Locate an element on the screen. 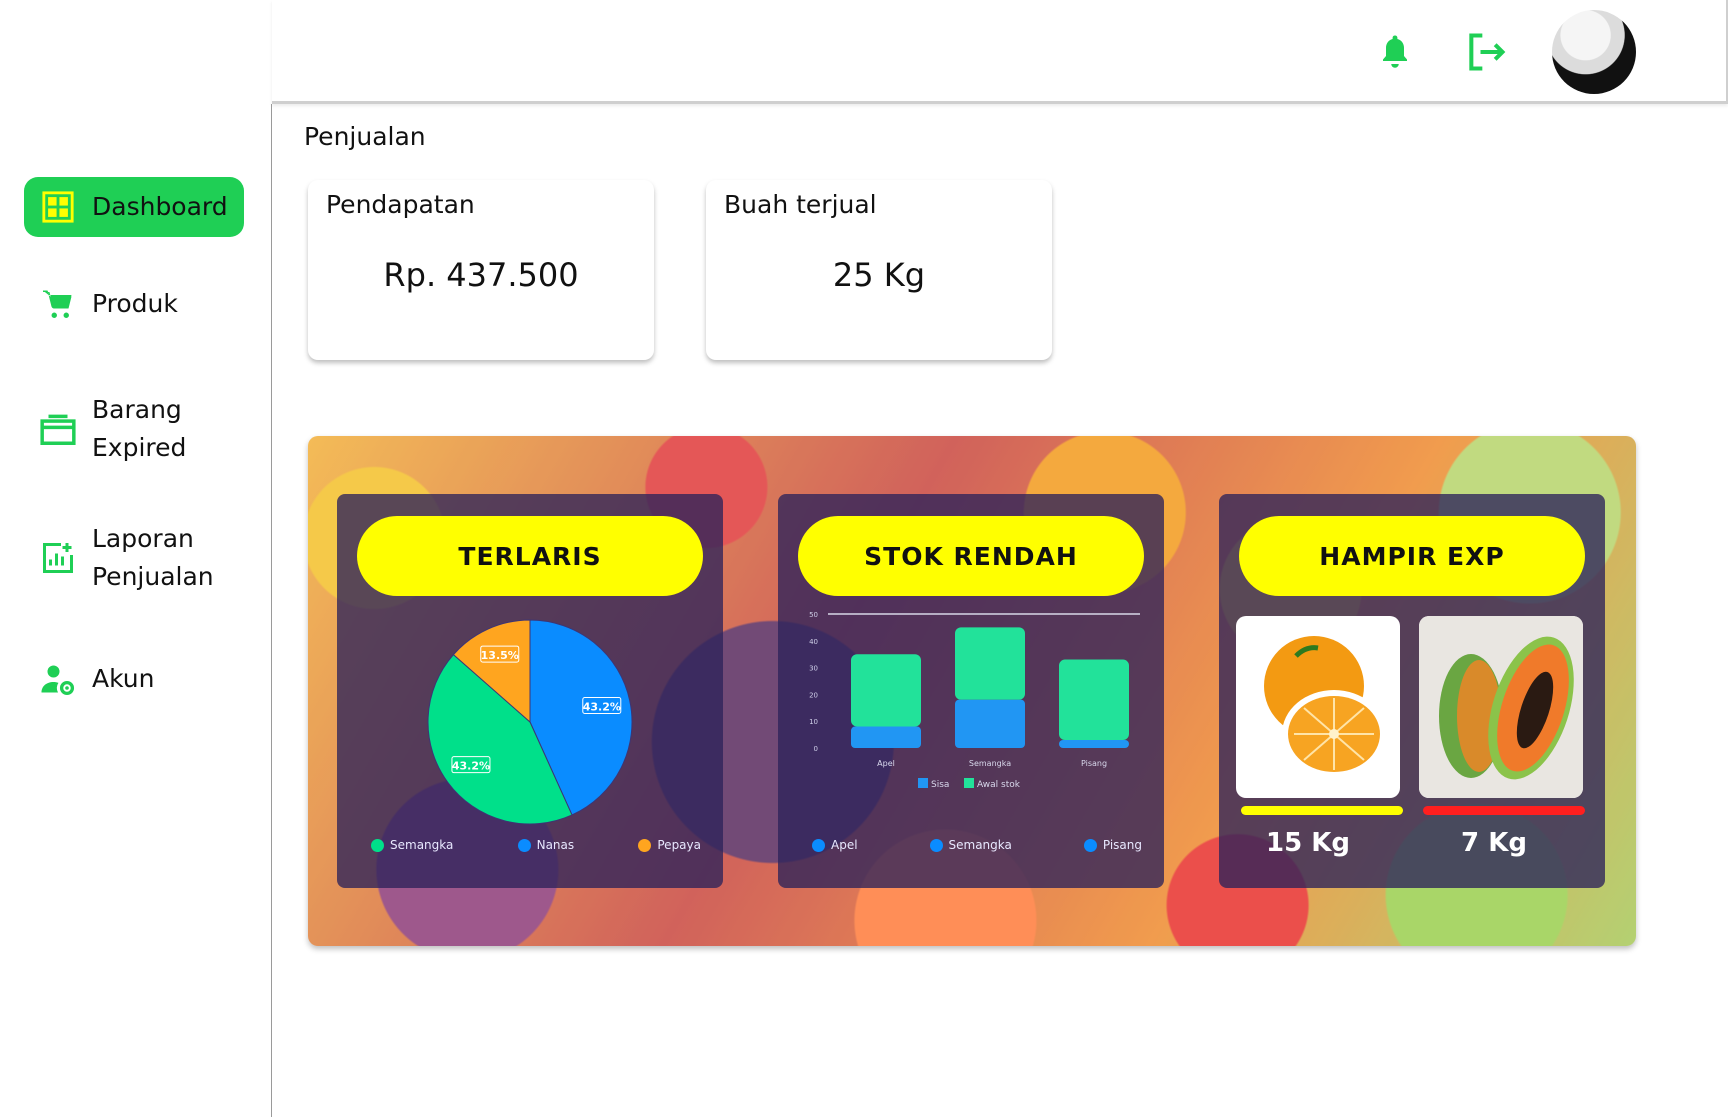 The height and width of the screenshot is (1117, 1728). fruit-image-orange is located at coordinates (1318, 707).